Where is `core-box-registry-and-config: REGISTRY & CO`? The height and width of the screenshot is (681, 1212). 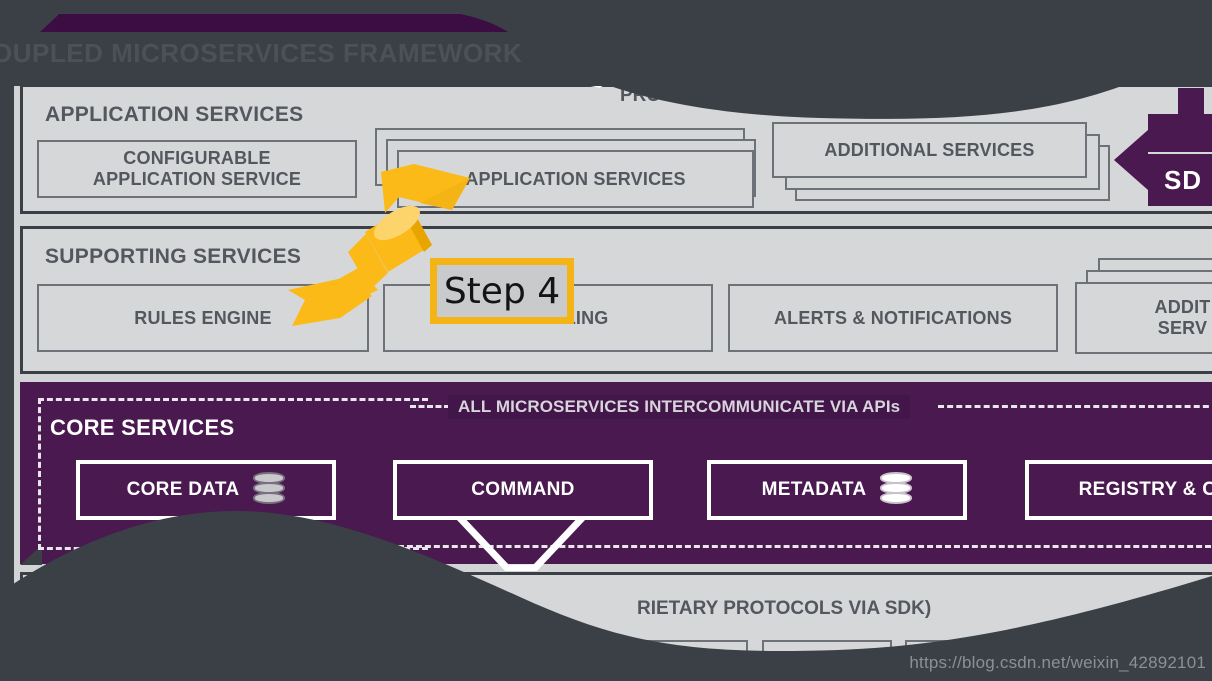
core-box-registry-and-config: REGISTRY & CO is located at coordinates (1118, 490).